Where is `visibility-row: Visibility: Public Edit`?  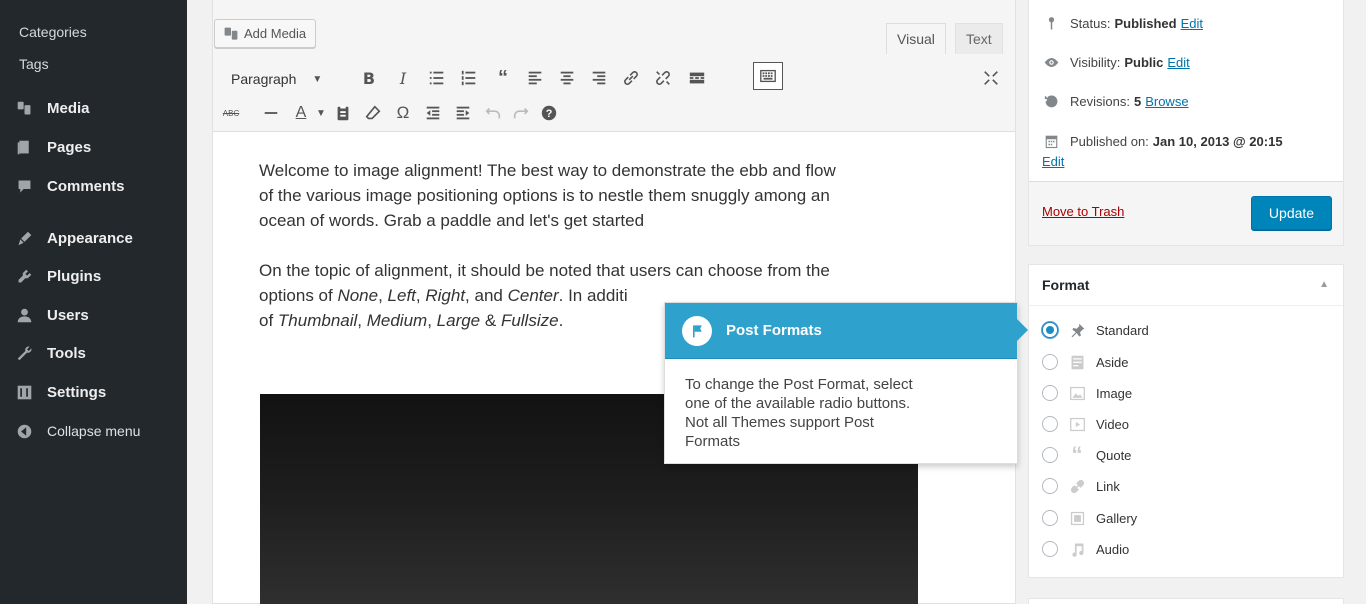 visibility-row: Visibility: Public Edit is located at coordinates (1116, 62).